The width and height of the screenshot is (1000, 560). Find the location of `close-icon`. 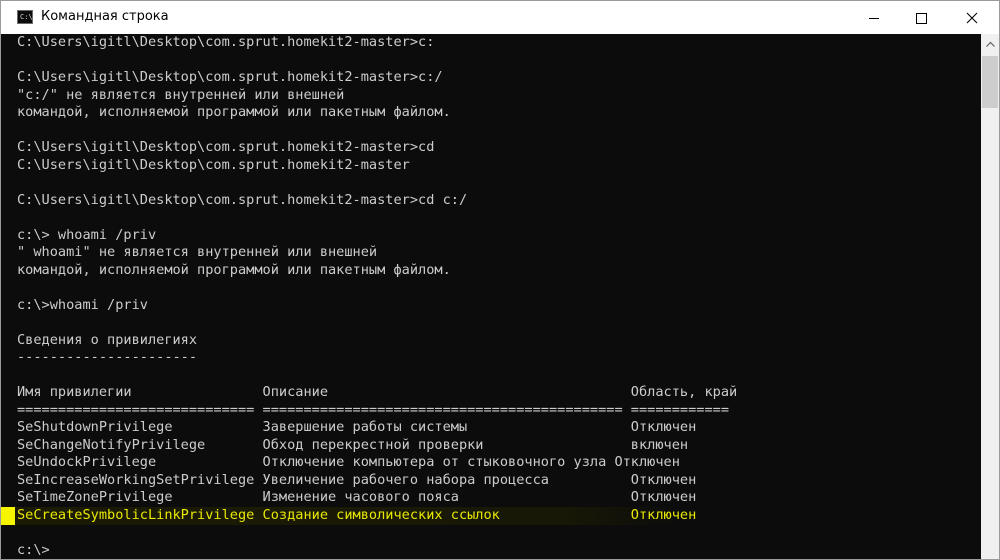

close-icon is located at coordinates (972, 17).